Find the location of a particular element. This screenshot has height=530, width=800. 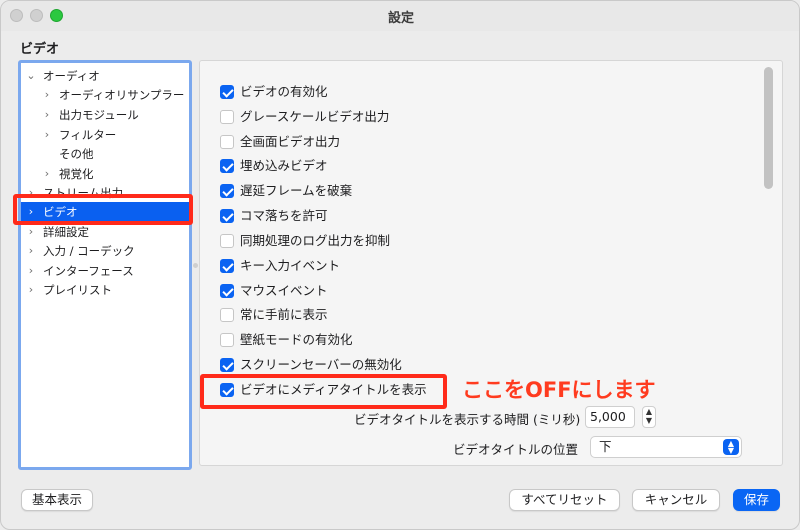

tree-item-input-codecs: › 入力 / コーデック is located at coordinates (105, 251).